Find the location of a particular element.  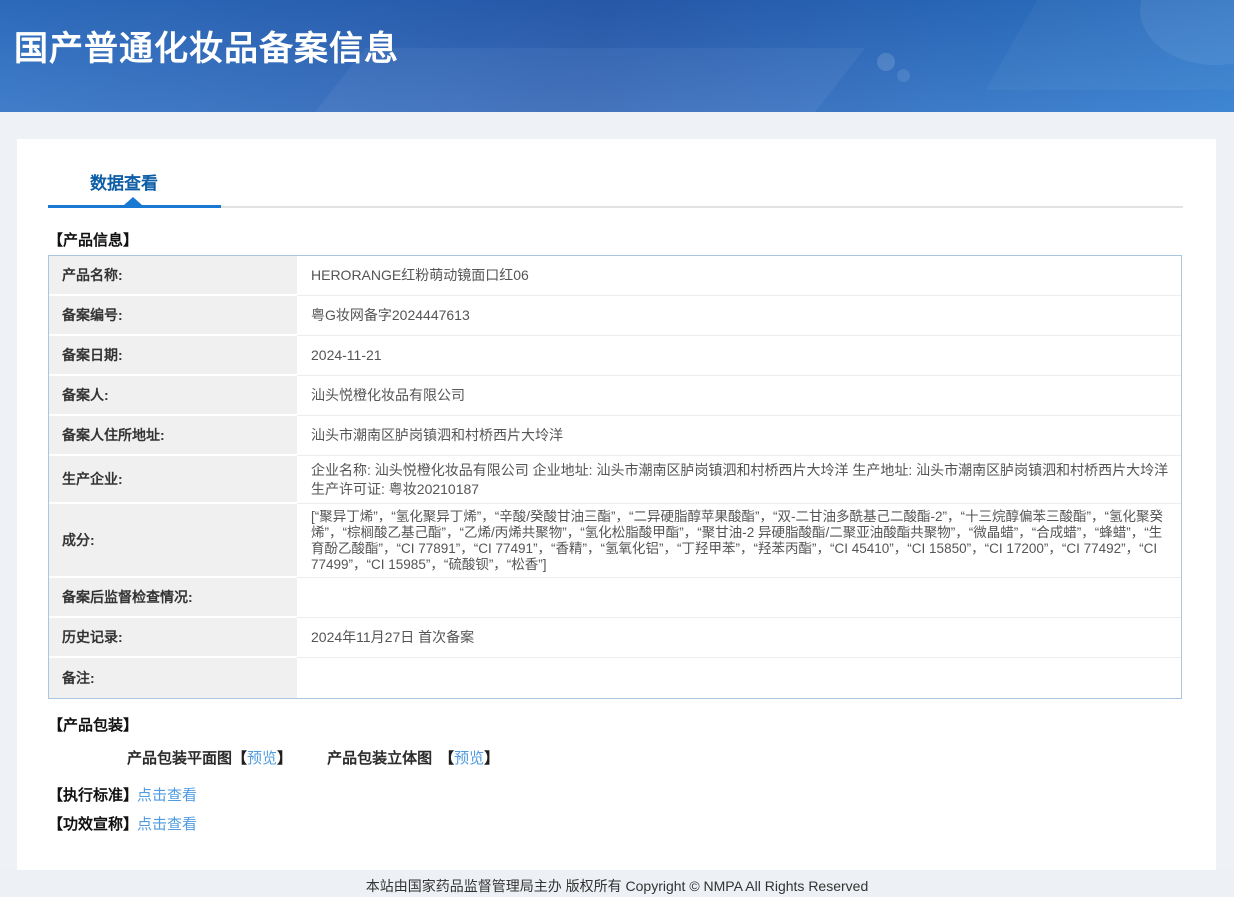

row-value: HERORANGE红粉萌动镜面口红06 is located at coordinates (739, 276).